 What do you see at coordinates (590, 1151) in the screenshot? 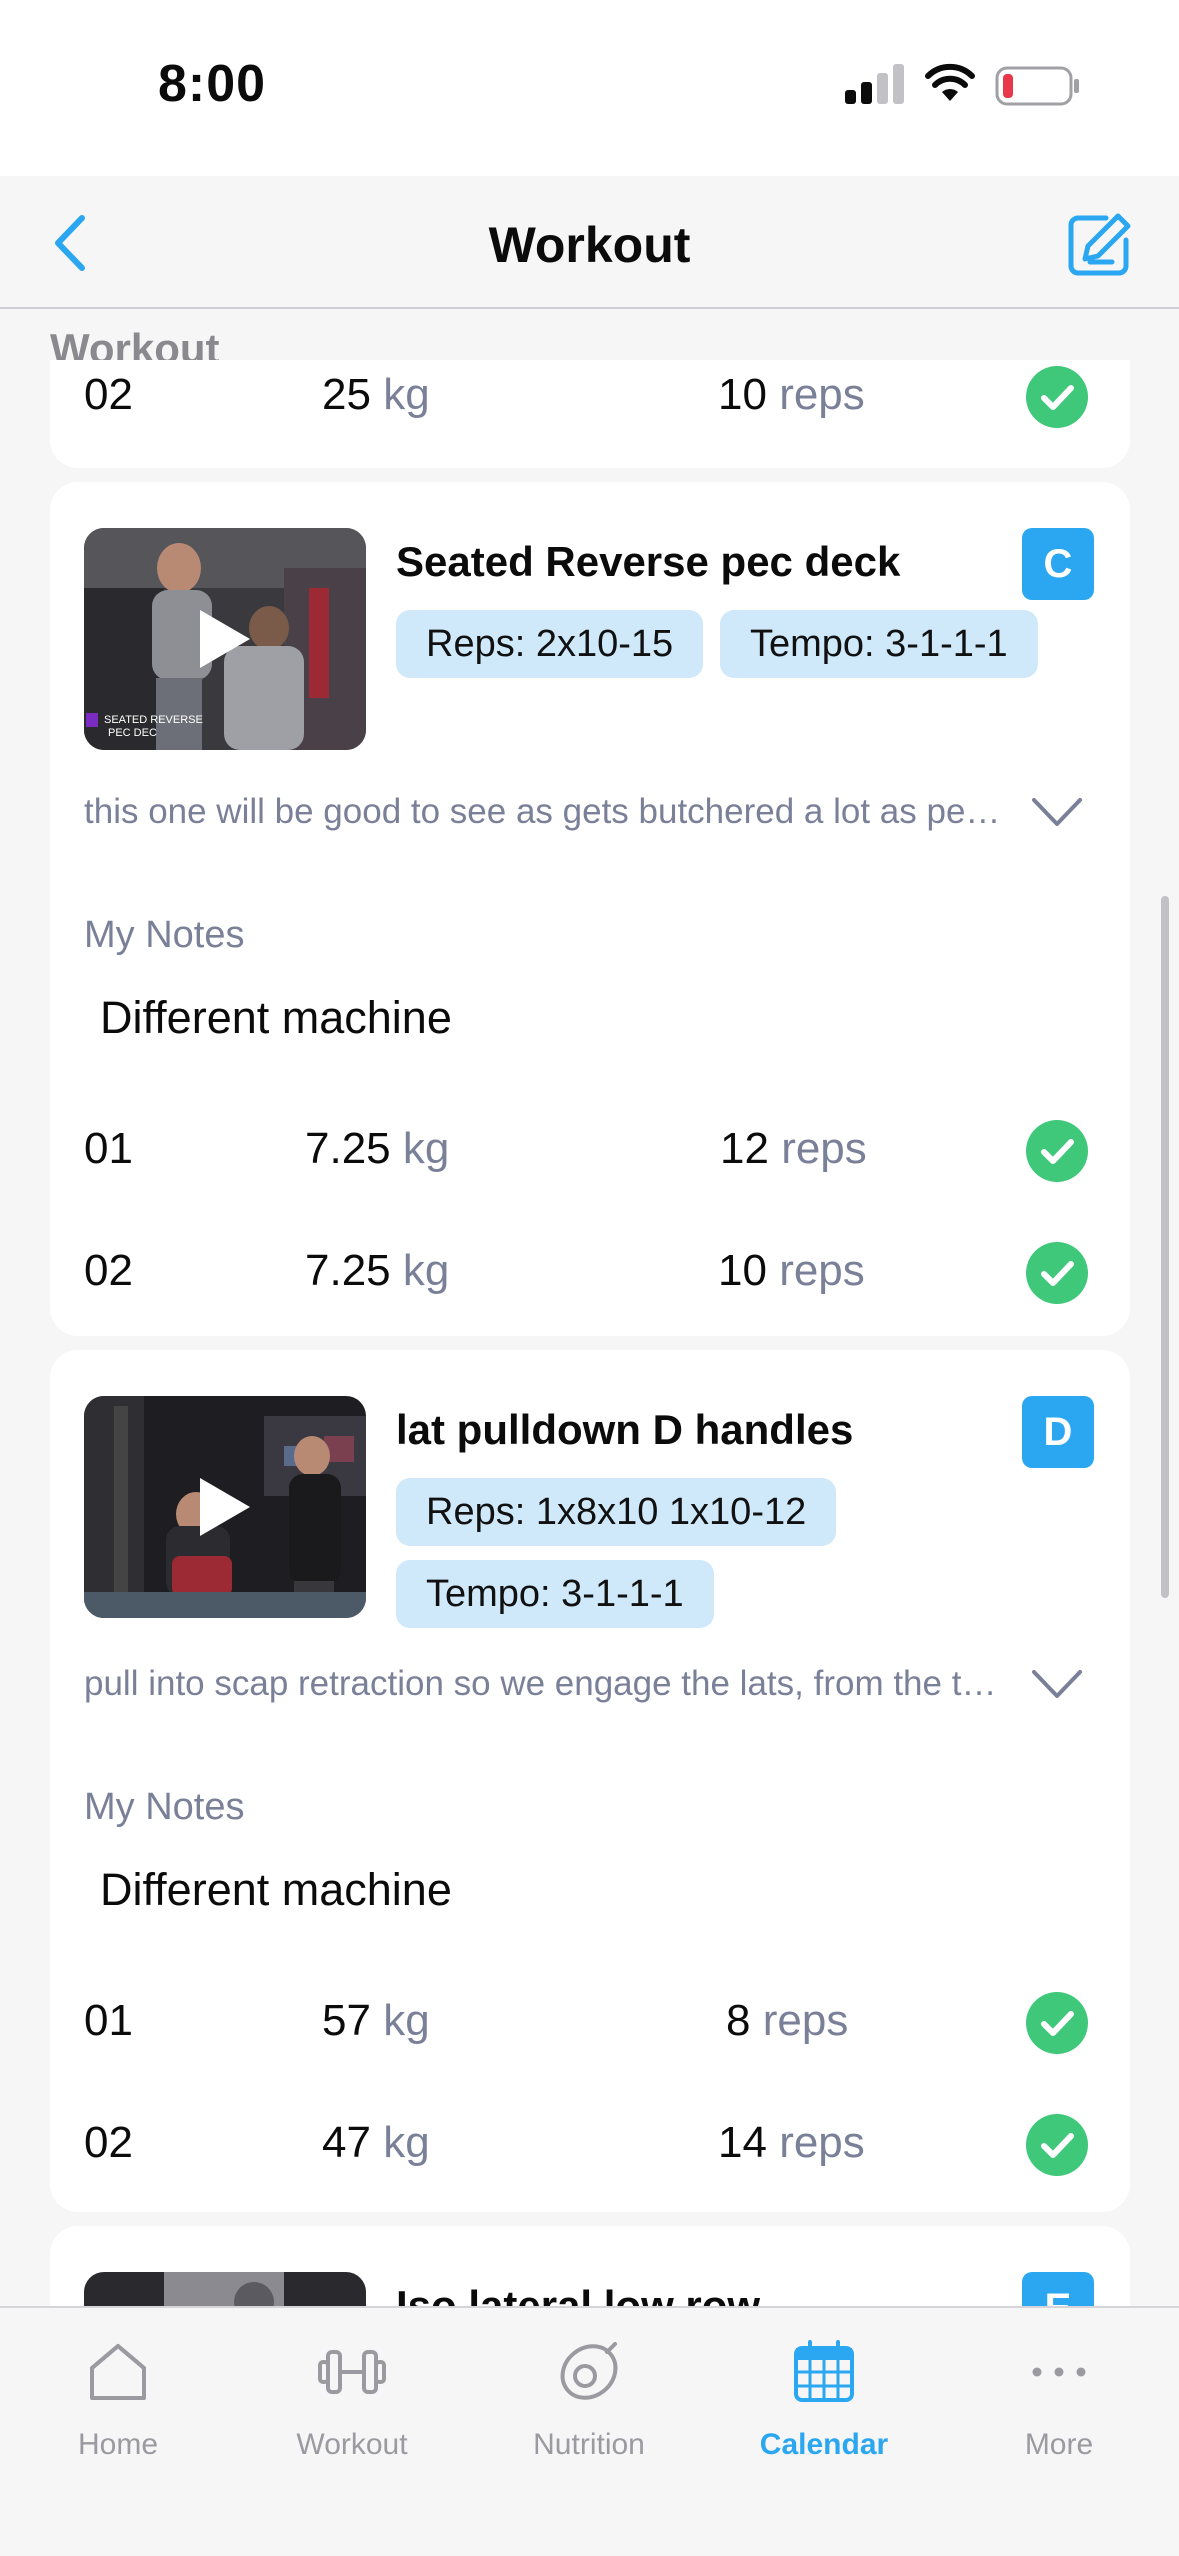
I see `set-row: 01 7.25 kg 12 reps` at bounding box center [590, 1151].